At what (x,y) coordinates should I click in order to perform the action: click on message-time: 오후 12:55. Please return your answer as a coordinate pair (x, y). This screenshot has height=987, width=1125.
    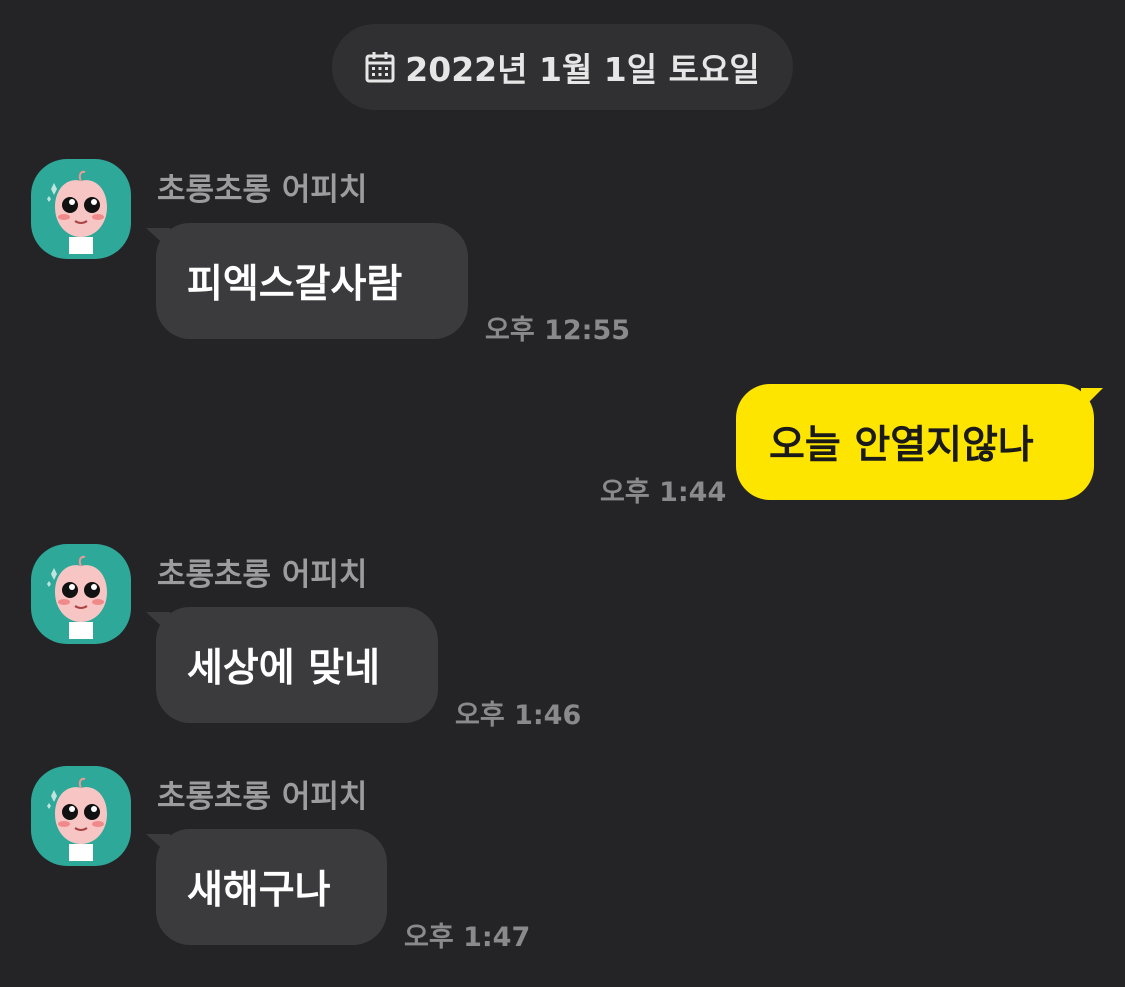
    Looking at the image, I should click on (558, 330).